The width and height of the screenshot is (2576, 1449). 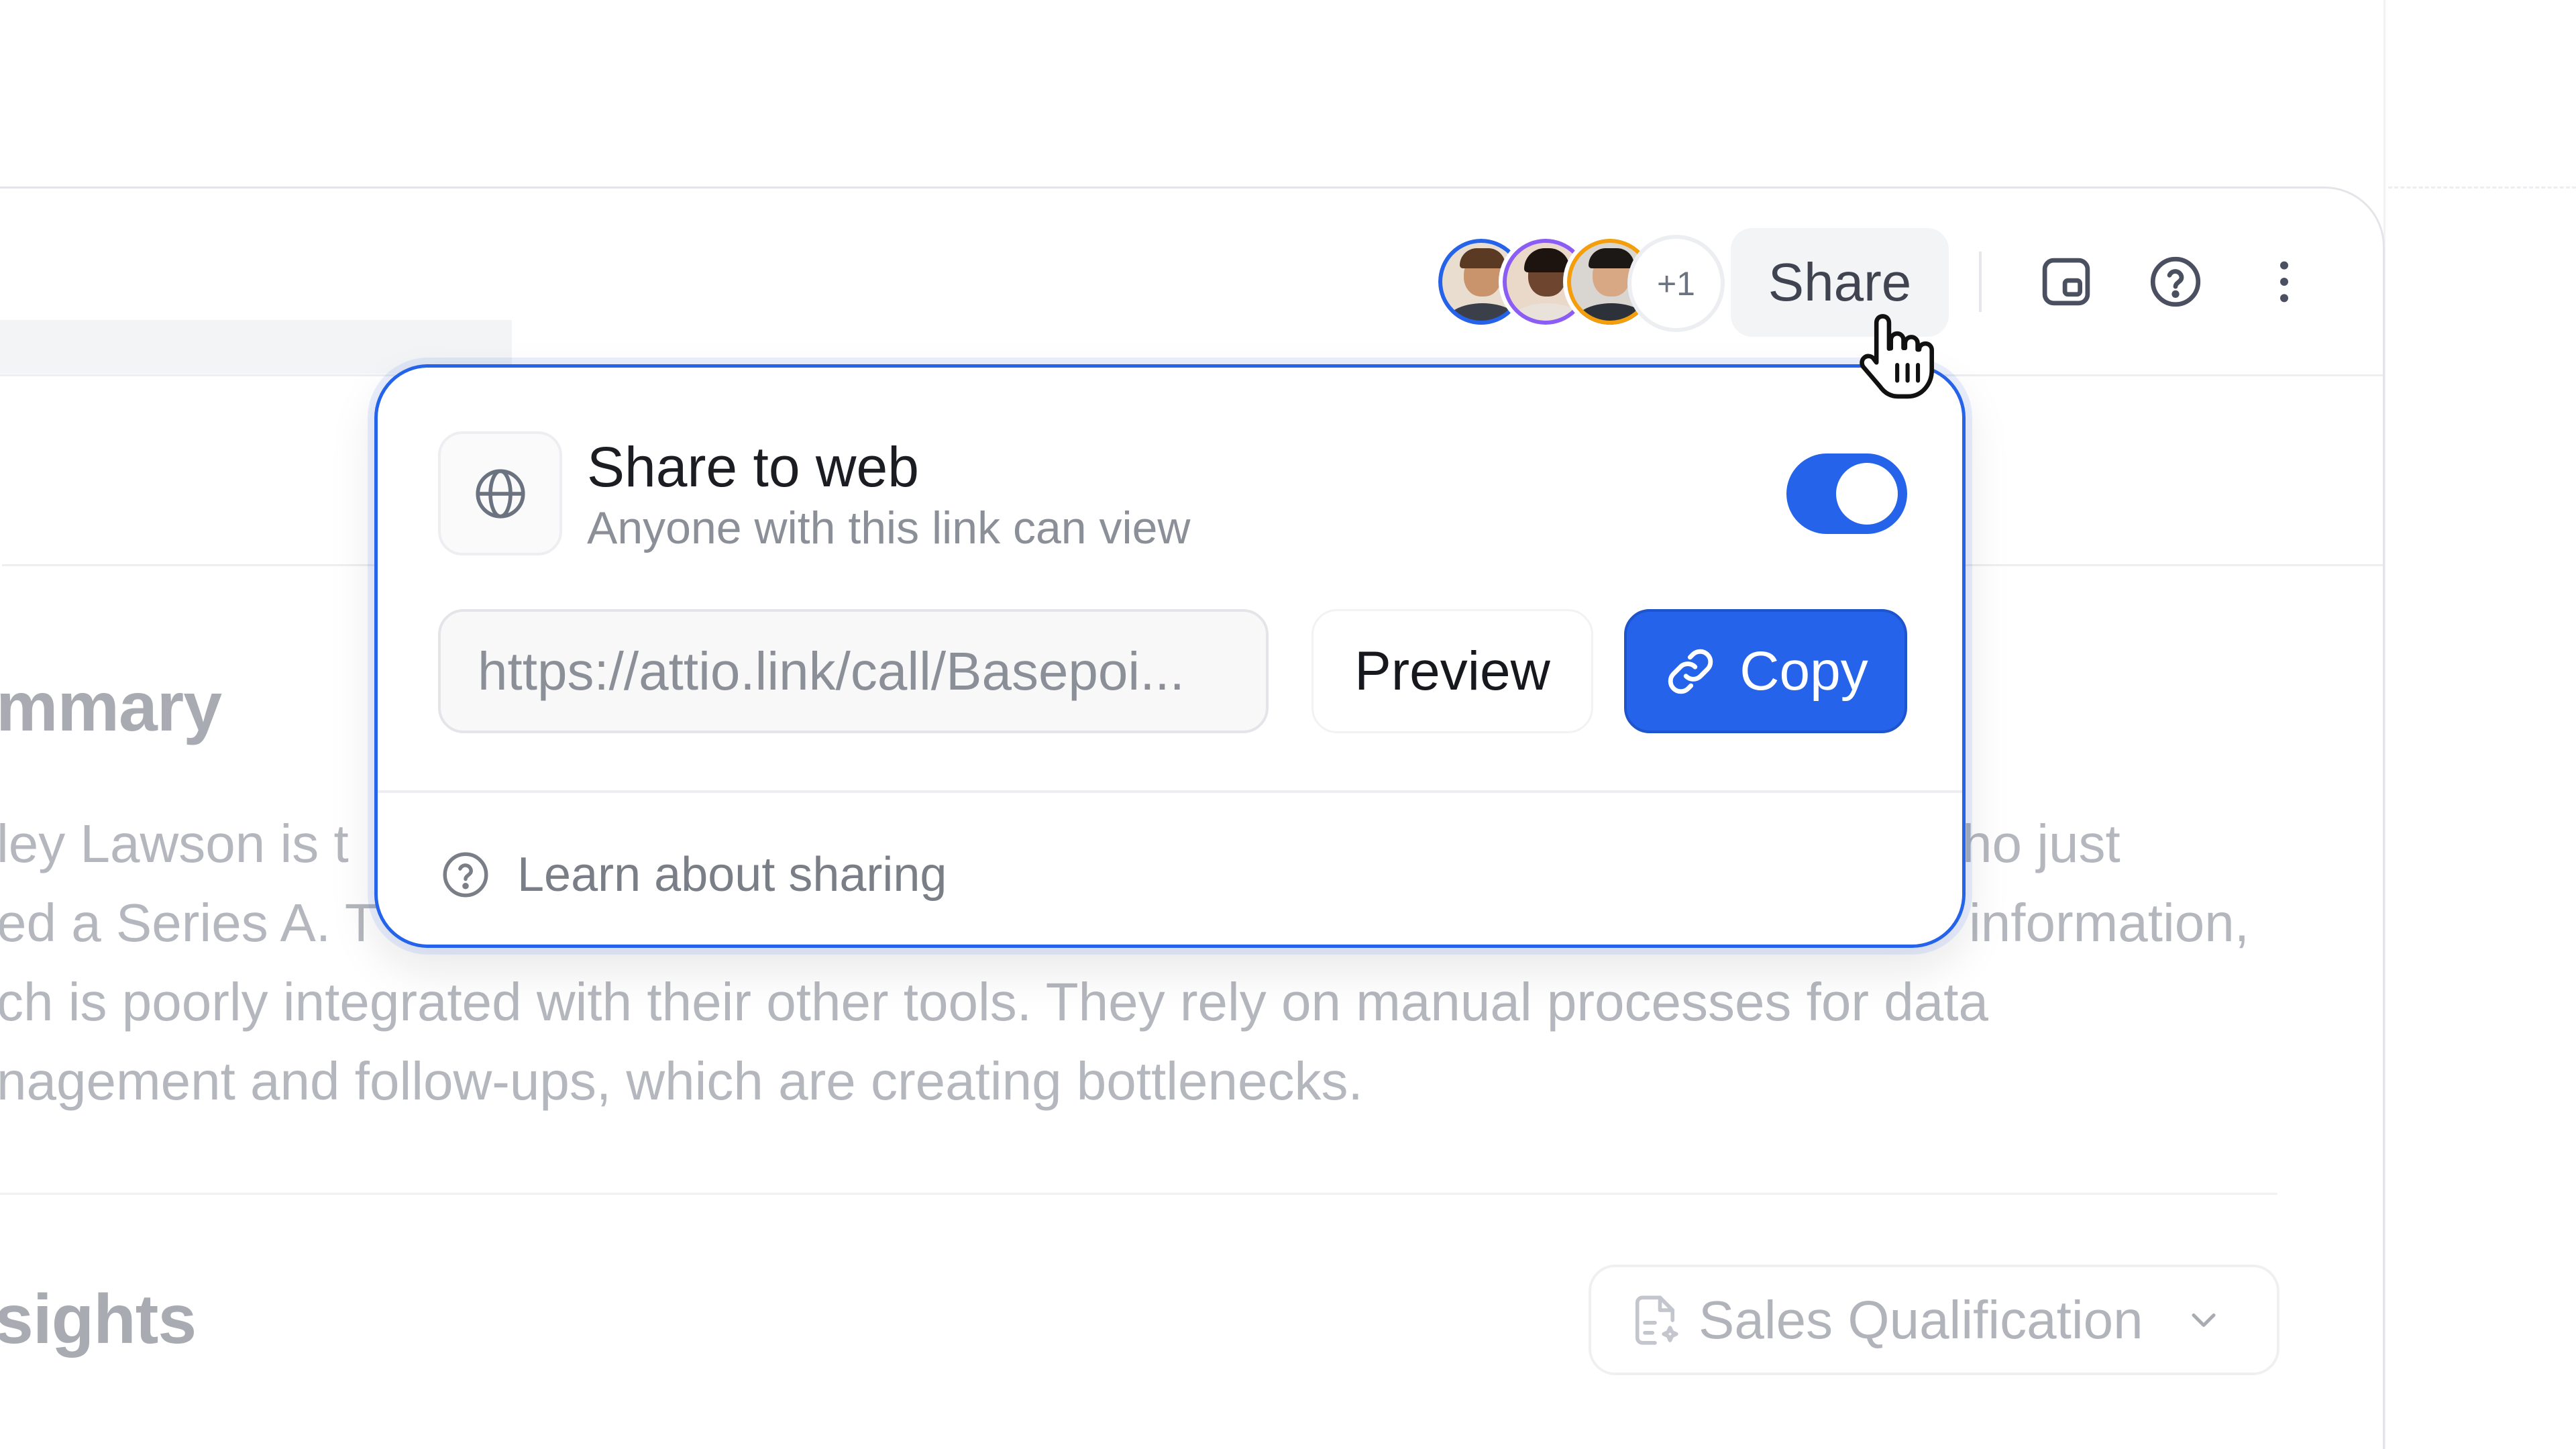 What do you see at coordinates (2204, 1320) in the screenshot?
I see `chevron-down-icon` at bounding box center [2204, 1320].